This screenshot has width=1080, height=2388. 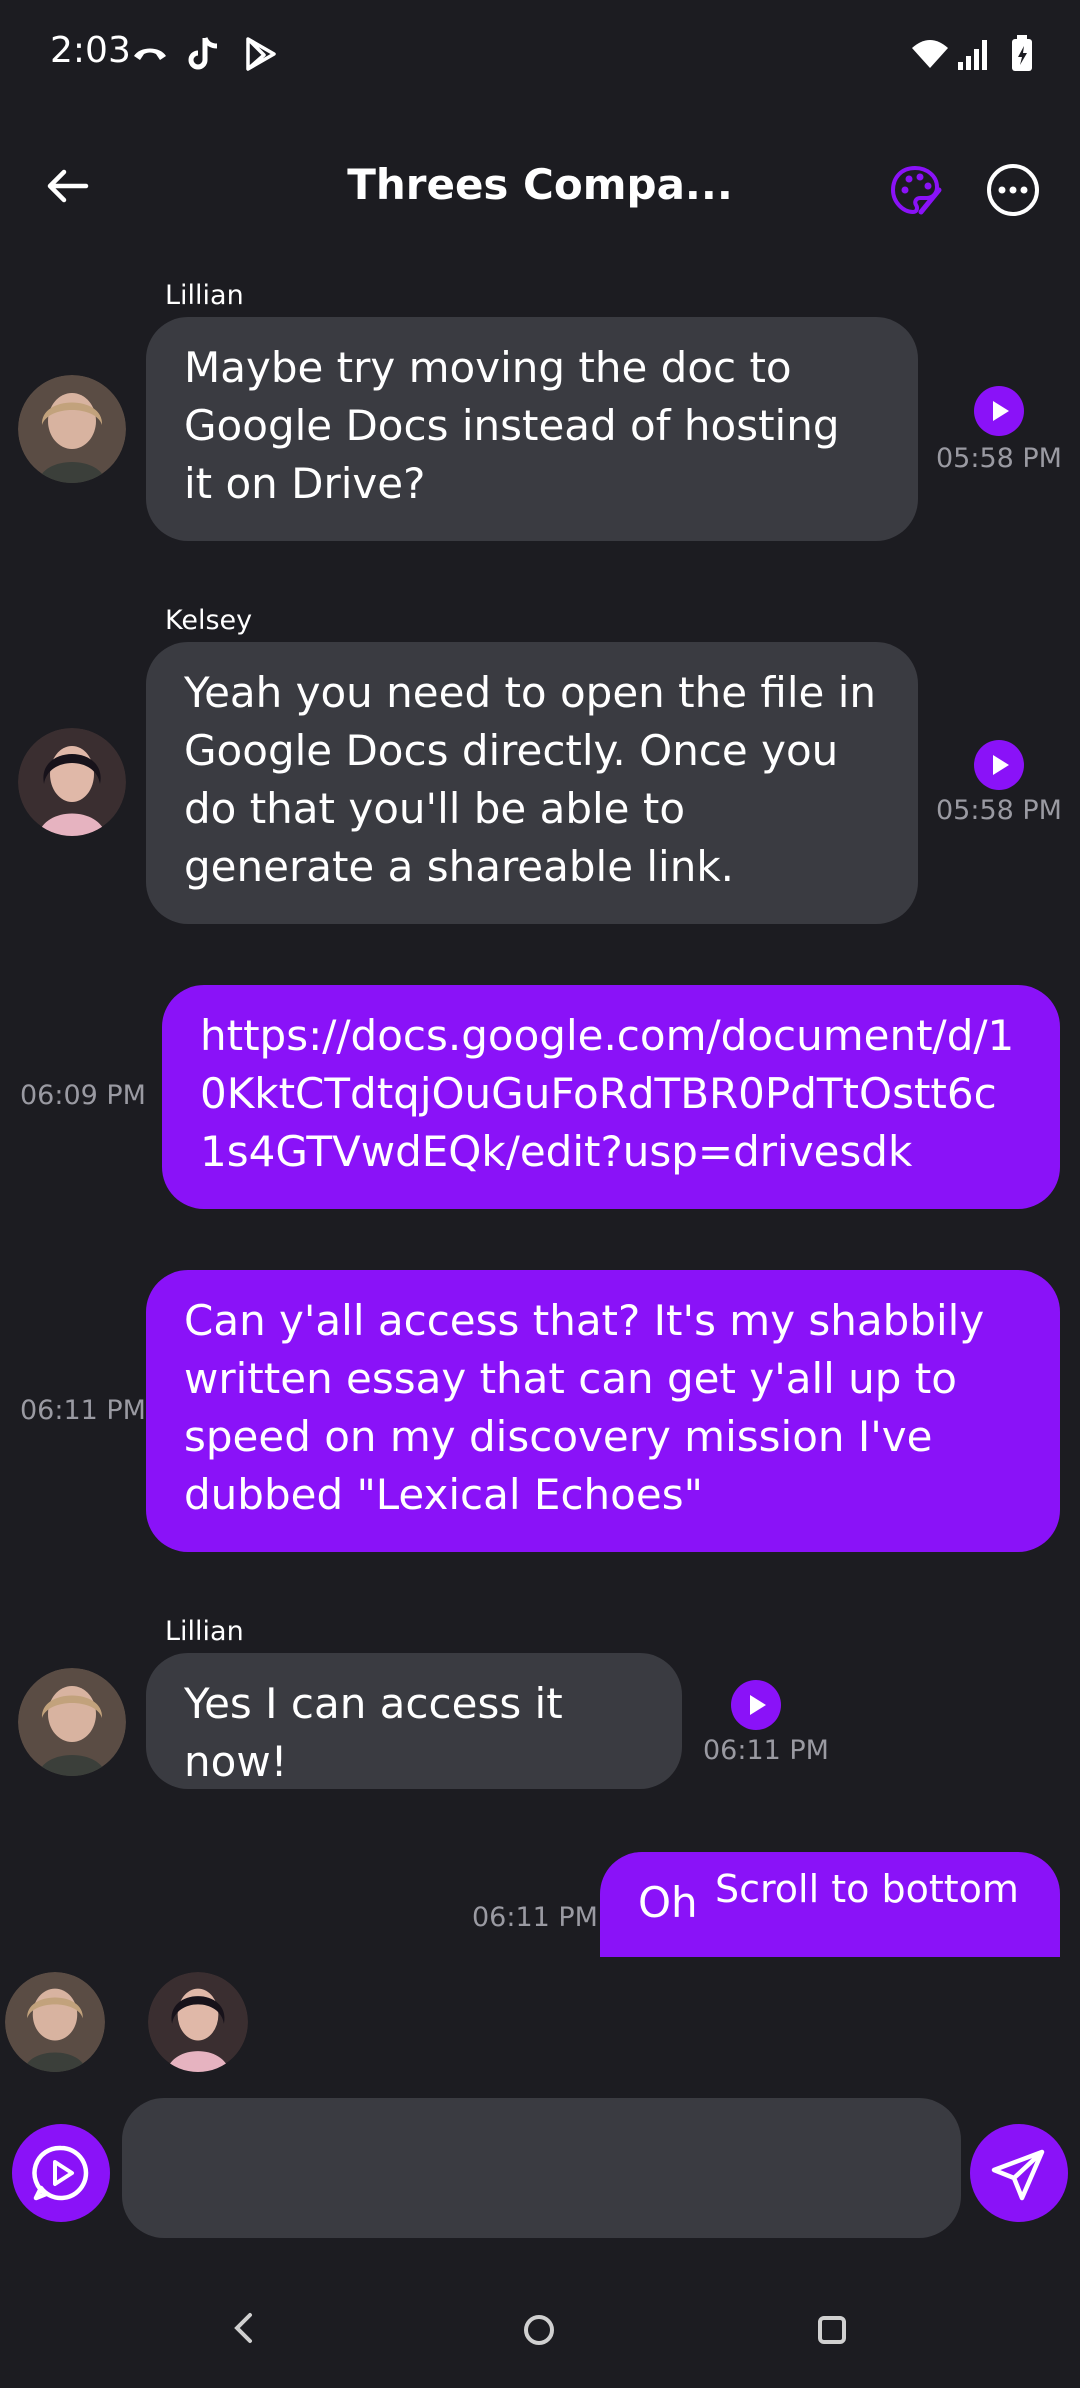 What do you see at coordinates (541, 2168) in the screenshot?
I see `message-input` at bounding box center [541, 2168].